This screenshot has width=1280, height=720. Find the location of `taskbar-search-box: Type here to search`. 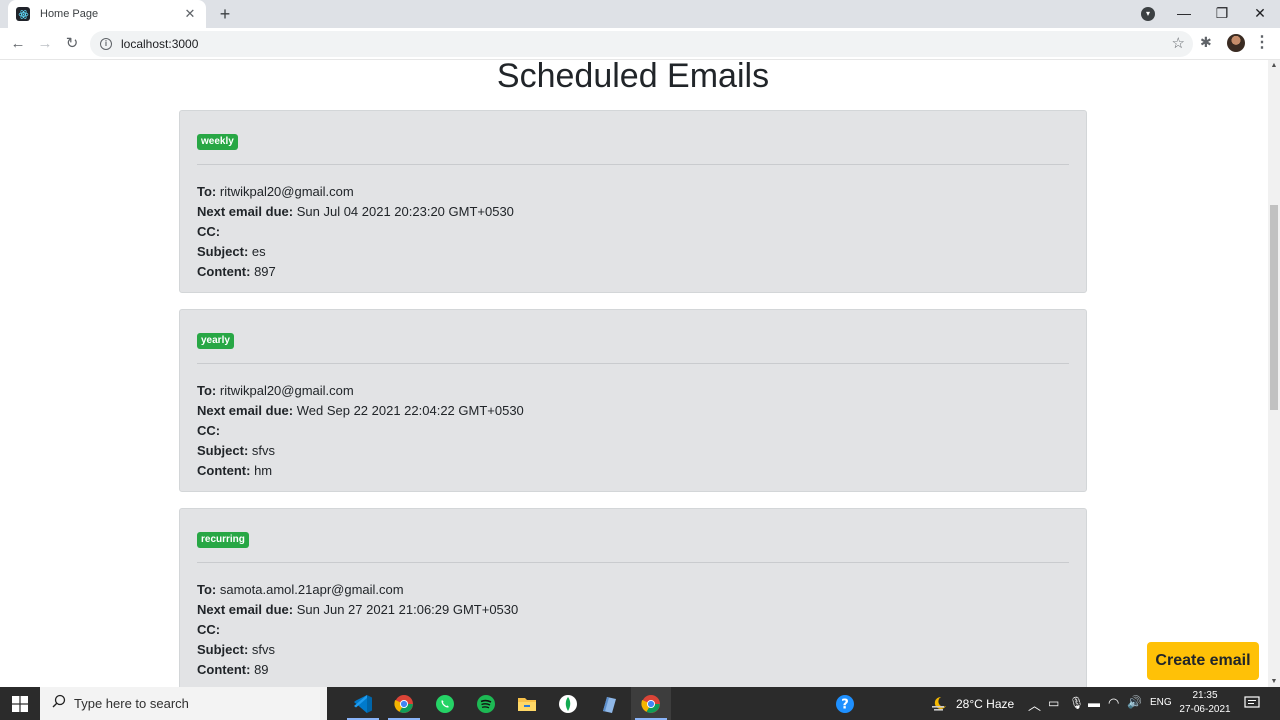

taskbar-search-box: Type here to search is located at coordinates (183, 703).